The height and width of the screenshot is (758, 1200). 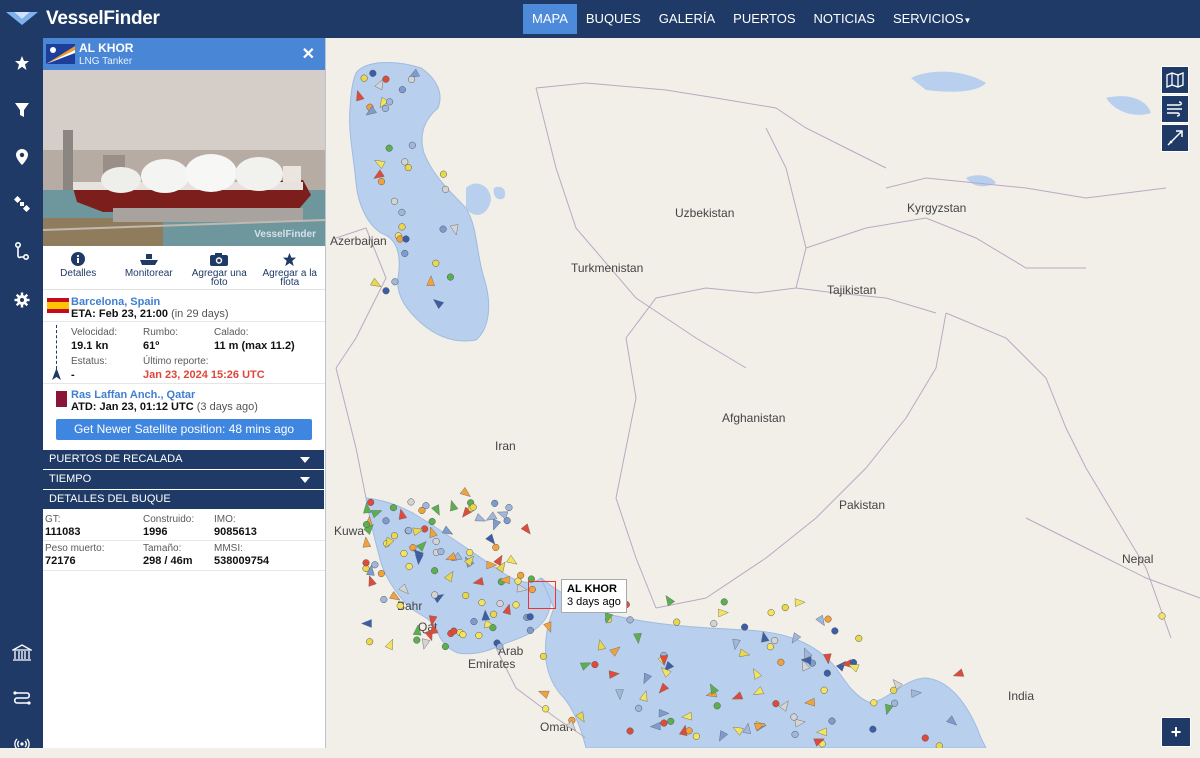 I want to click on nav-galeria: GALERÍA, so click(x=687, y=19).